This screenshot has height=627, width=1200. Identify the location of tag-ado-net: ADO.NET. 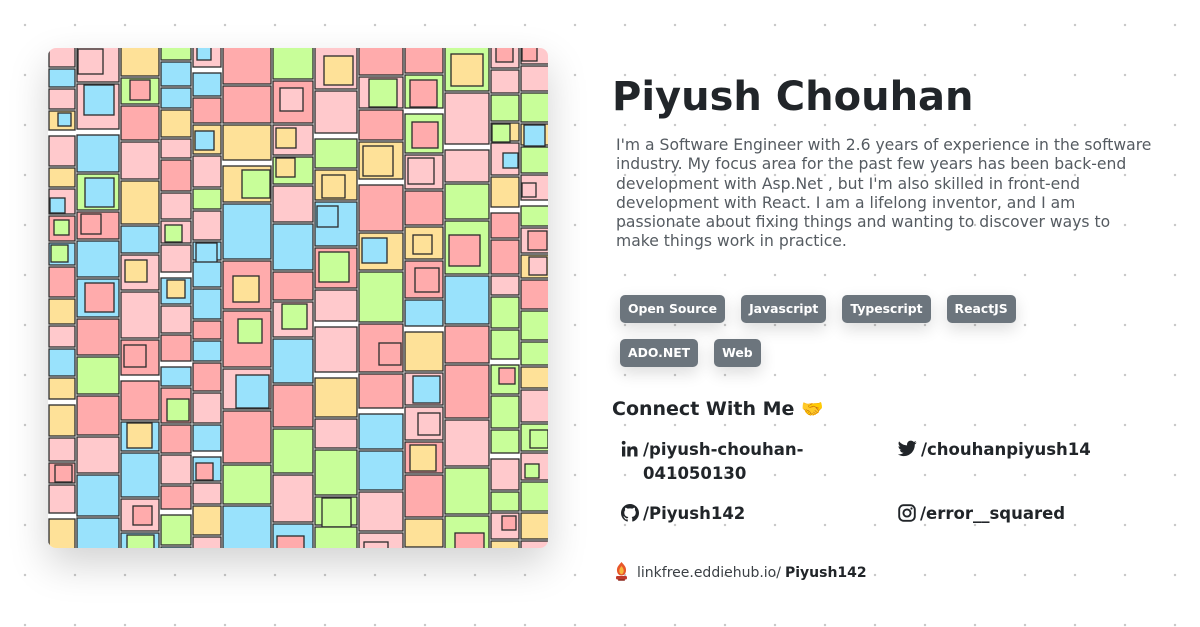
(659, 353).